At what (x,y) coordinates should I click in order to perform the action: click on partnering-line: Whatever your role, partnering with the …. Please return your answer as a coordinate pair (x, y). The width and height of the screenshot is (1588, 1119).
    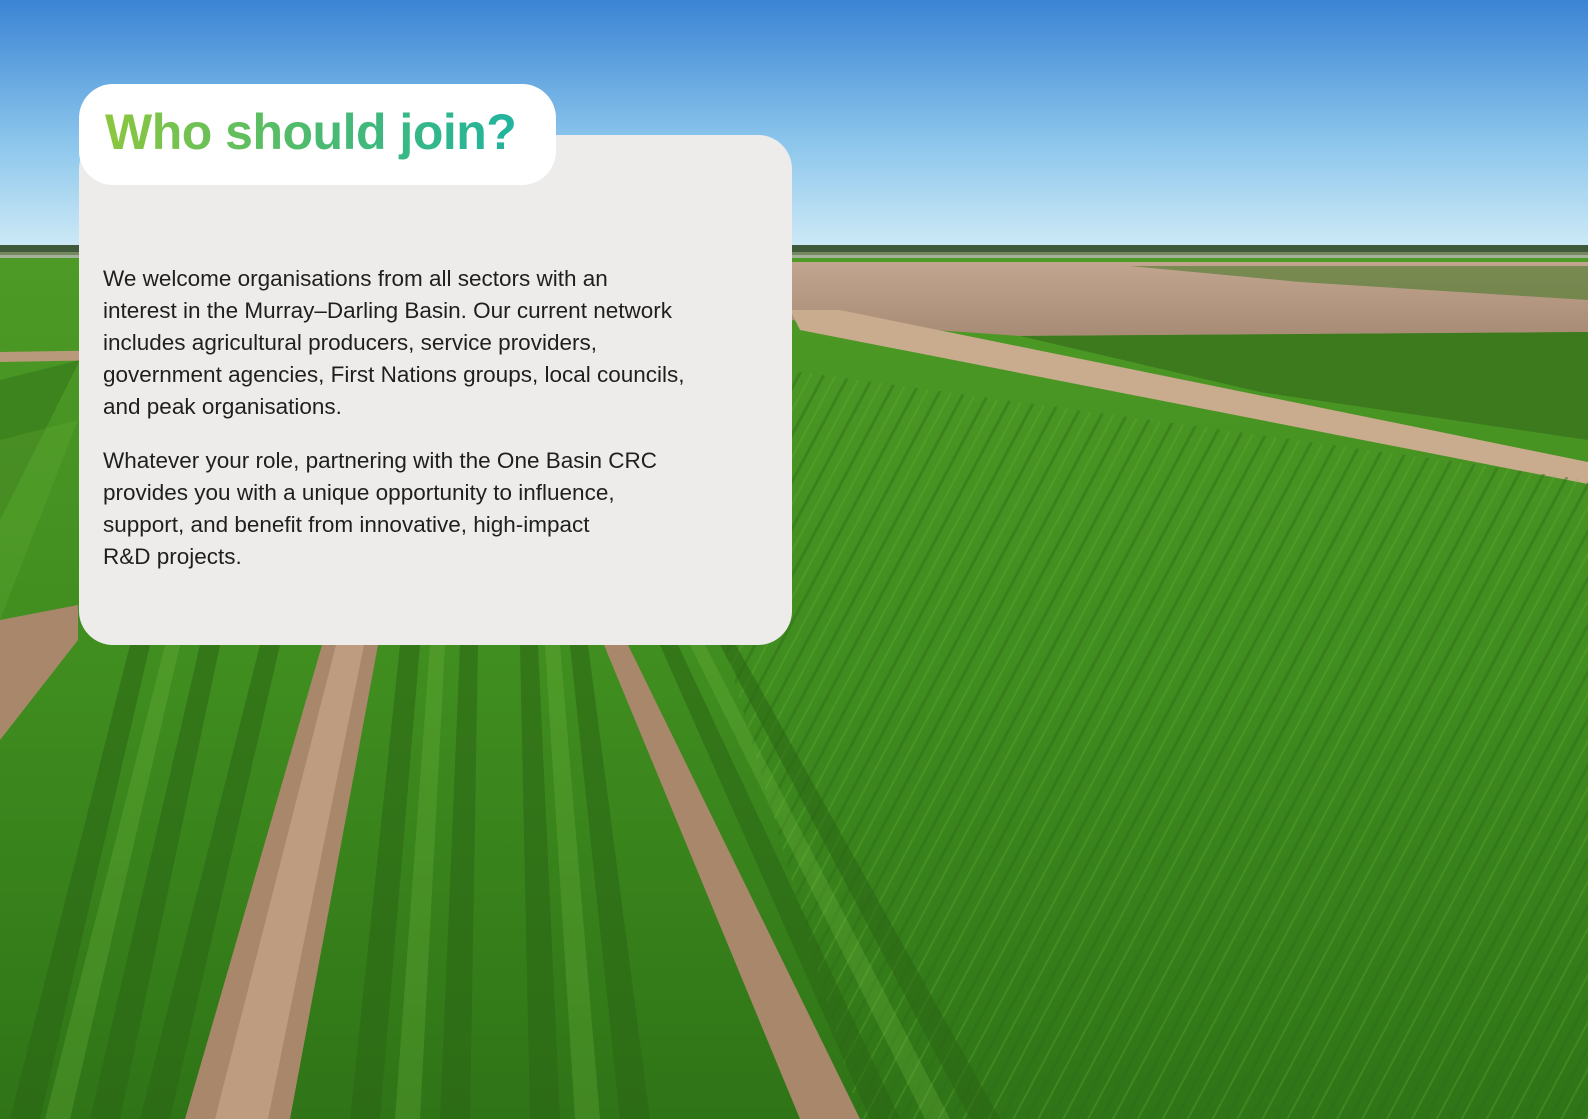
    Looking at the image, I should click on (380, 460).